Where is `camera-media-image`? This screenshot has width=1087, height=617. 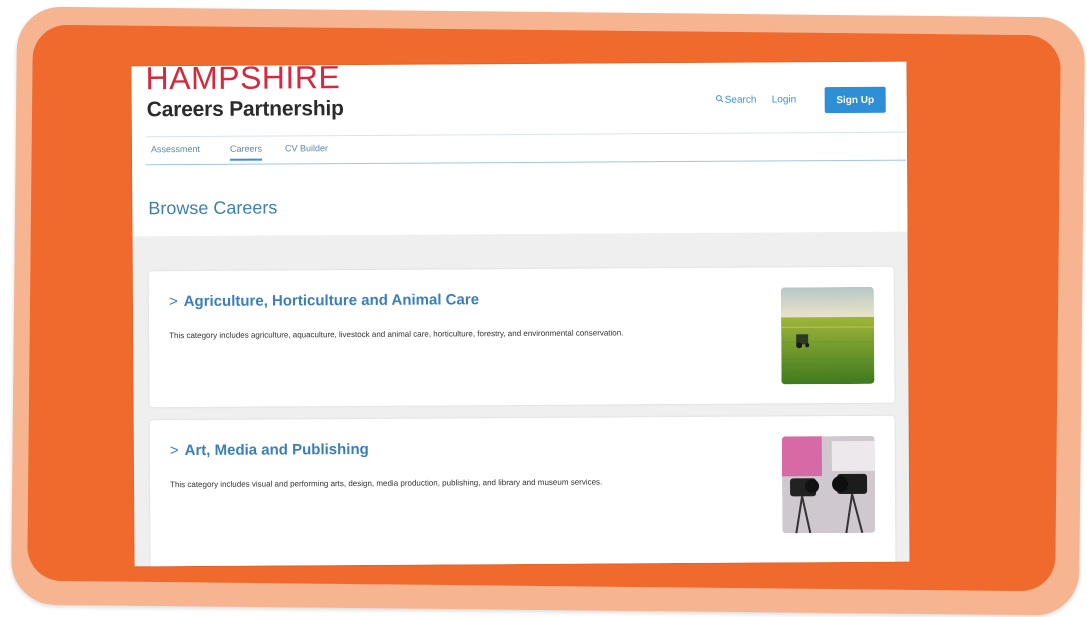 camera-media-image is located at coordinates (828, 484).